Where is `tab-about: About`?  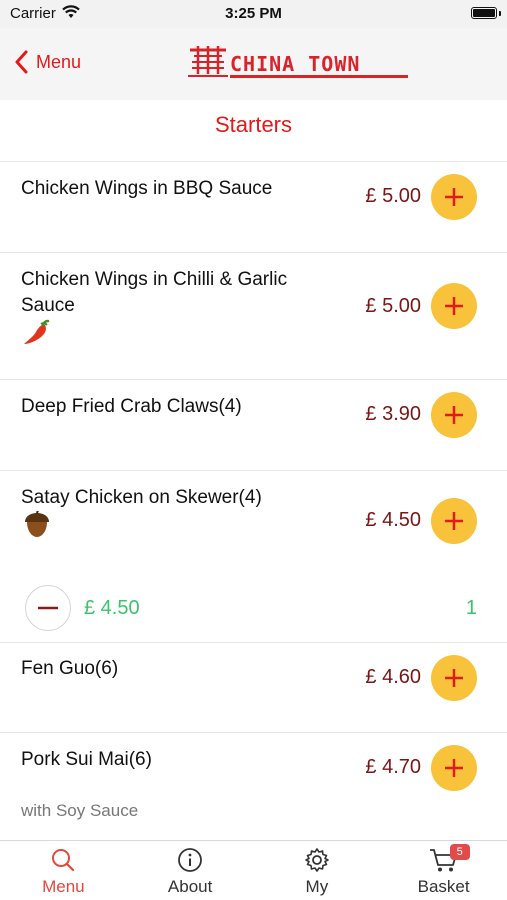
tab-about: About is located at coordinates (190, 870).